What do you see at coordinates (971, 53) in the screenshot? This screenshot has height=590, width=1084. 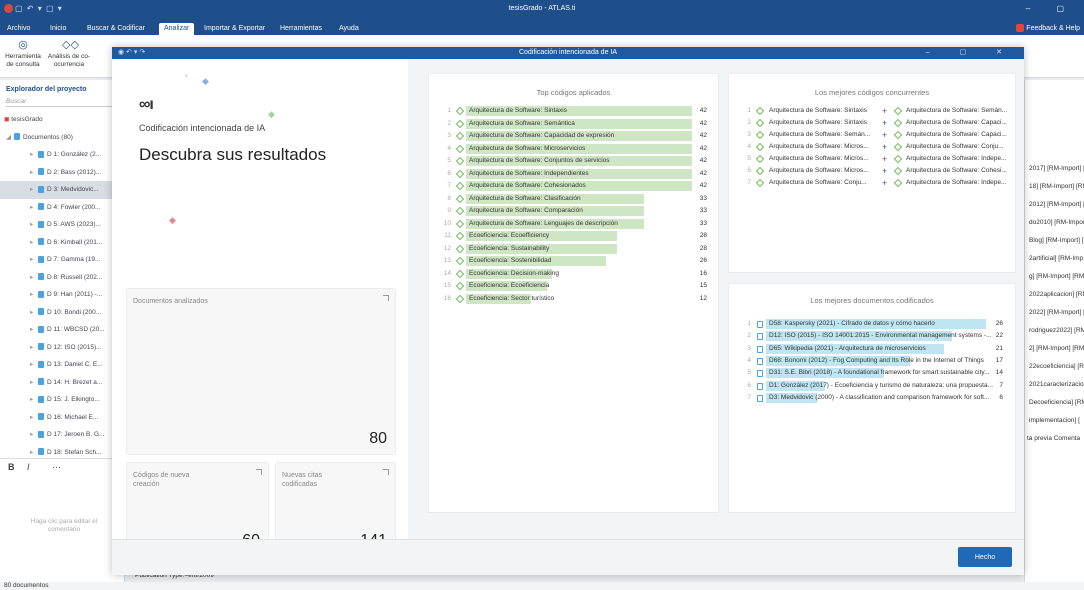 I see `dialog-window-controls: – ▢ ✕` at bounding box center [971, 53].